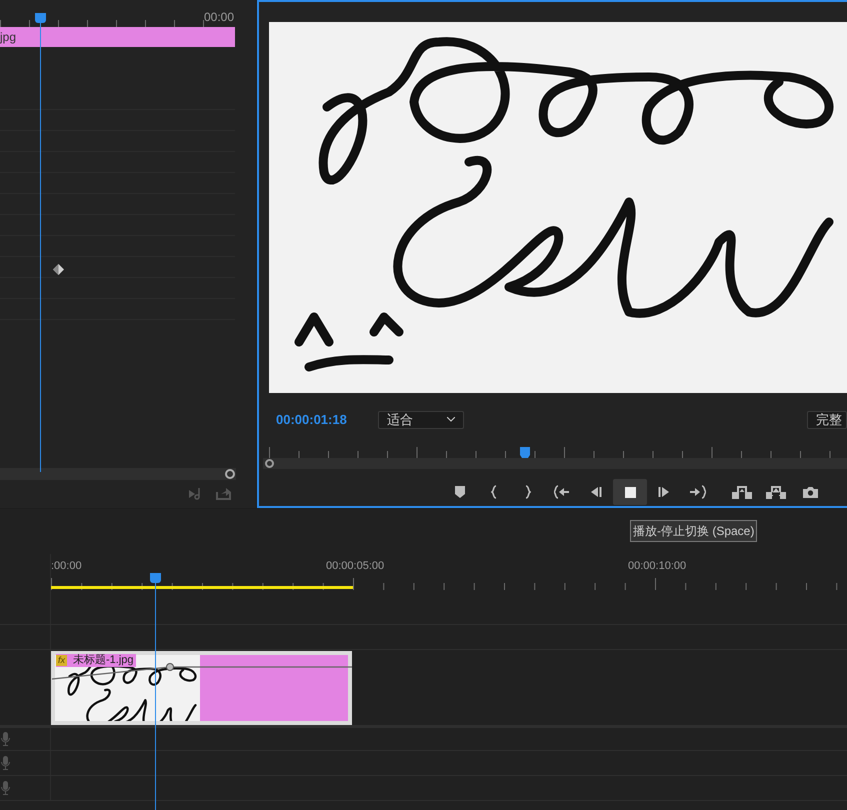  What do you see at coordinates (460, 492) in the screenshot?
I see `marker-icon` at bounding box center [460, 492].